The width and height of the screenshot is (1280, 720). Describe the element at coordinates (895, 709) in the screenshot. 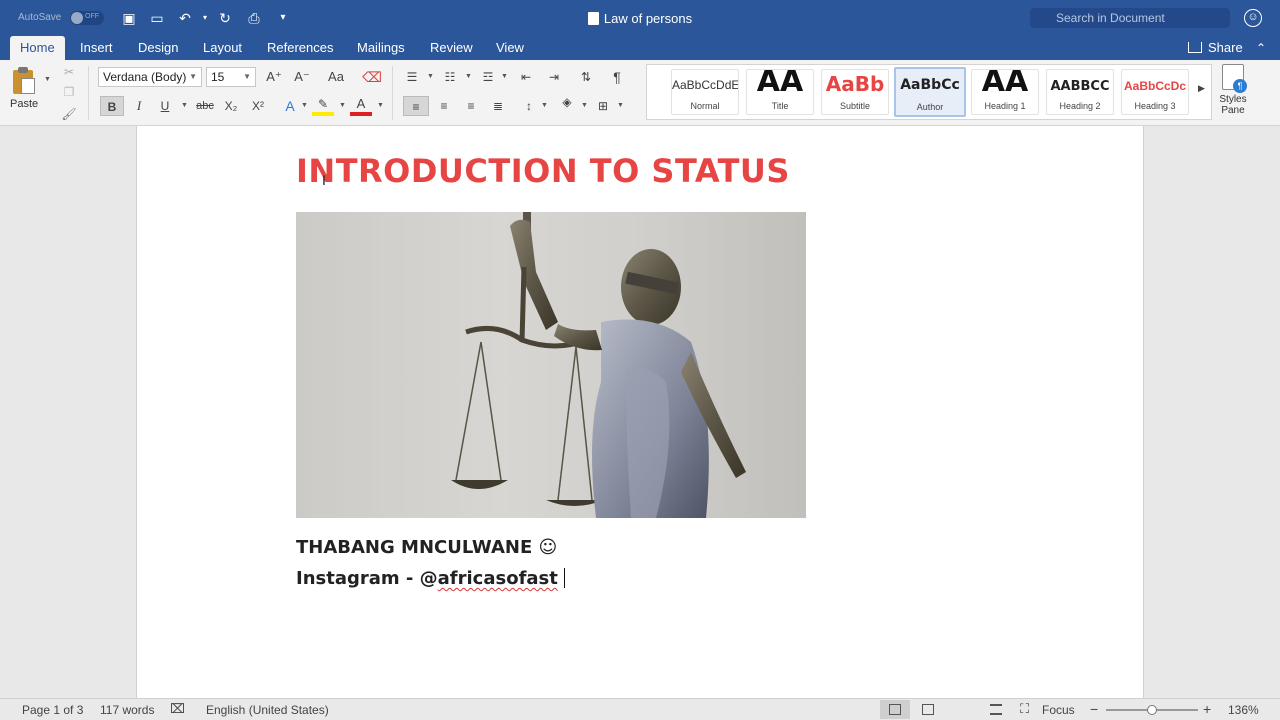

I see `print-layout-view-button` at that location.